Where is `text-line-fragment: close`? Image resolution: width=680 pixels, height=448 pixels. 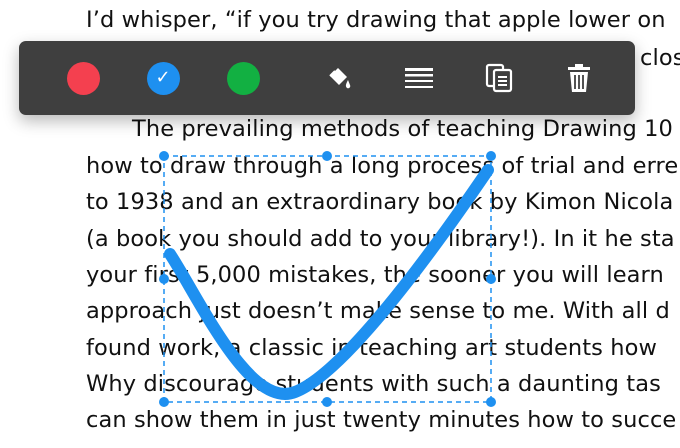 text-line-fragment: close is located at coordinates (660, 58).